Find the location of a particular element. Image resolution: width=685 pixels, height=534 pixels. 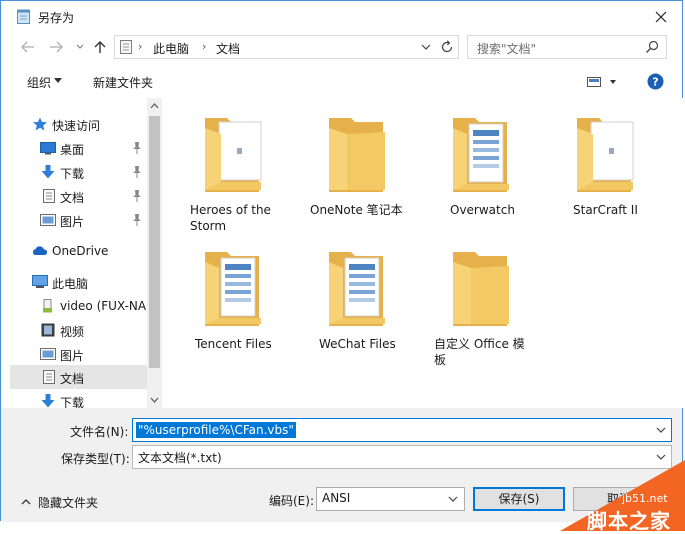

nav-video-drive: video (FUX-NA is located at coordinates (78, 306).